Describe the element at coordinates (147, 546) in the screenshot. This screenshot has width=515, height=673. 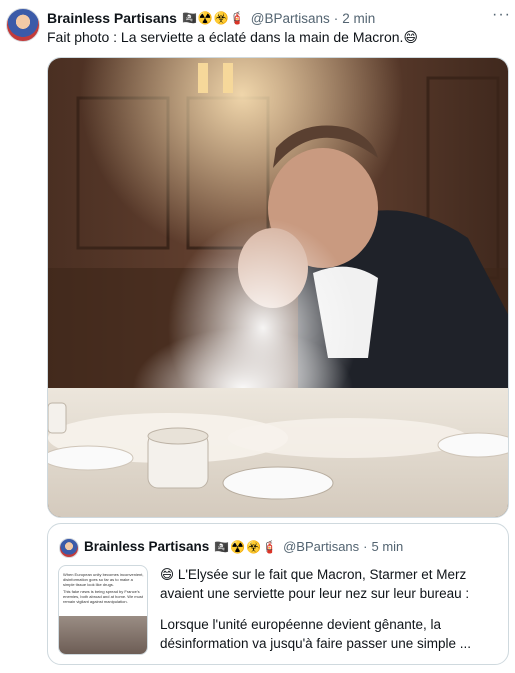
I see `quoted-author-name: Brainless Partisans` at that location.